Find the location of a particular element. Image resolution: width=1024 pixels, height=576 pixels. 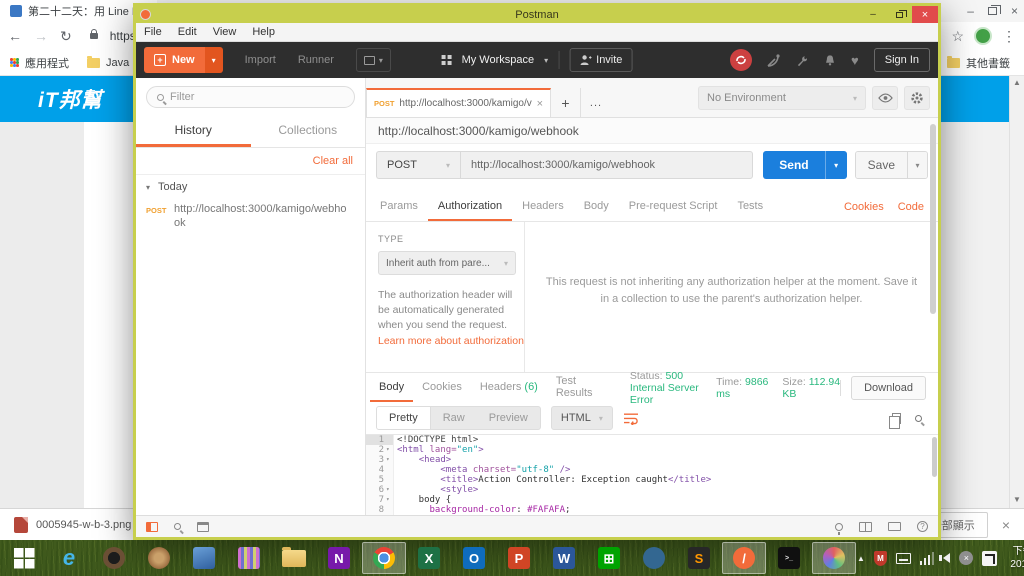

code-link: Code is located at coordinates (911, 207).